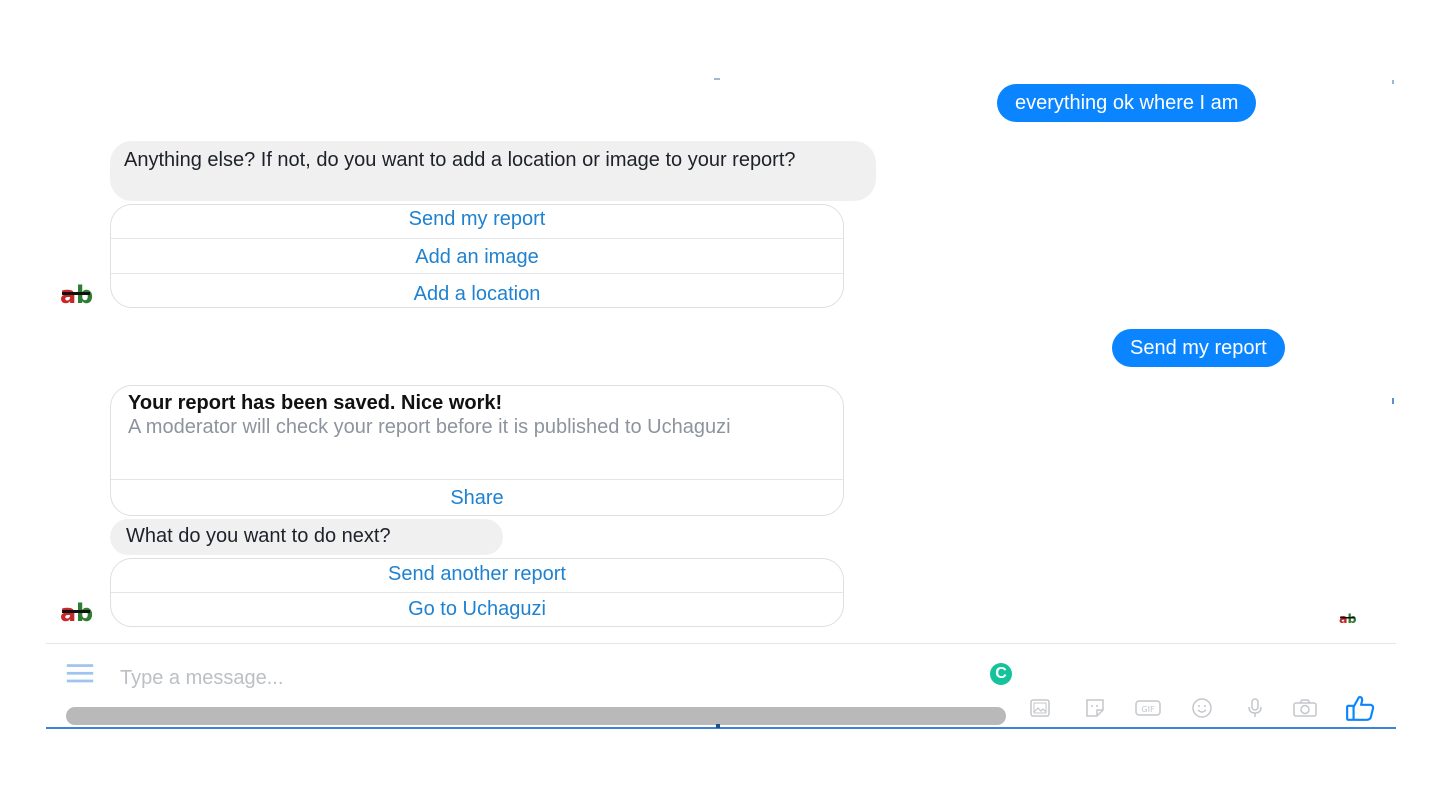  What do you see at coordinates (1255, 708) in the screenshot?
I see `microphone-icon` at bounding box center [1255, 708].